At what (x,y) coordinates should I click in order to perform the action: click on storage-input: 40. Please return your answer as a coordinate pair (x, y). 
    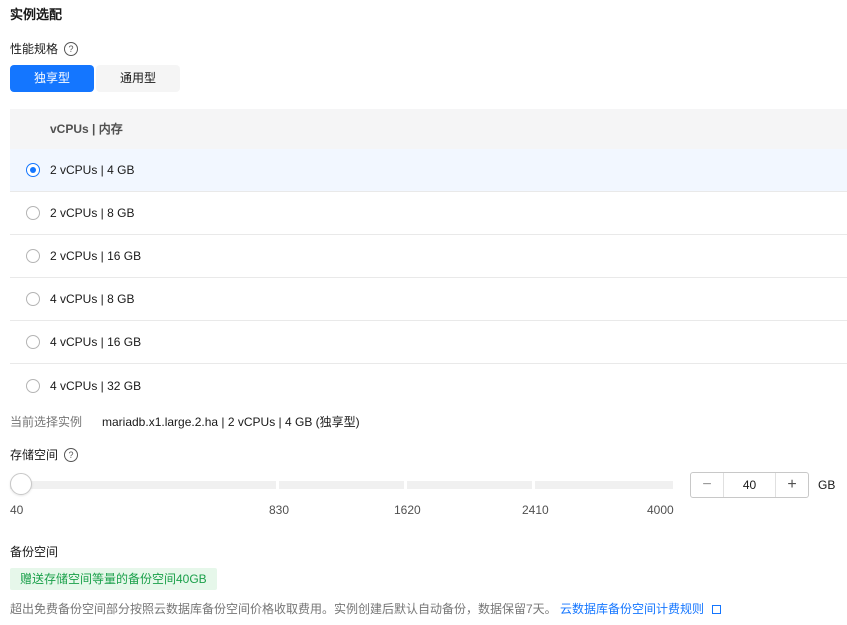
    Looking at the image, I should click on (749, 485).